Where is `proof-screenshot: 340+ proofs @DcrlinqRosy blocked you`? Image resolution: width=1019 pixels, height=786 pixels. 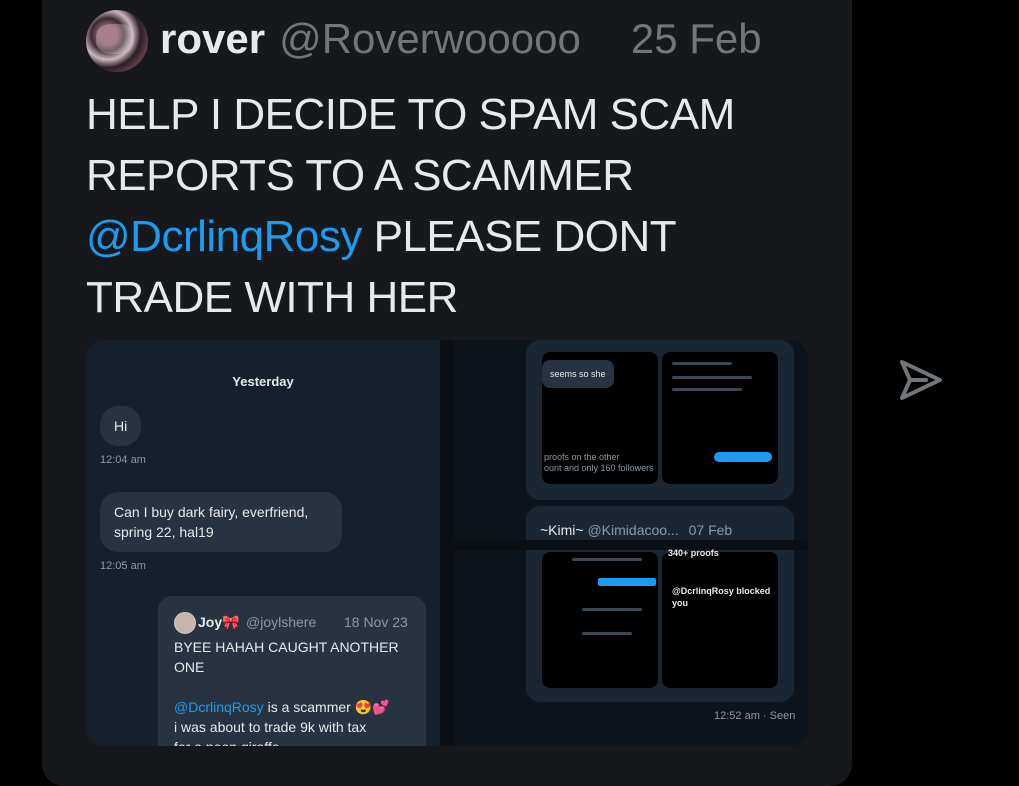
proof-screenshot: 340+ proofs @DcrlinqRosy blocked you is located at coordinates (720, 618).